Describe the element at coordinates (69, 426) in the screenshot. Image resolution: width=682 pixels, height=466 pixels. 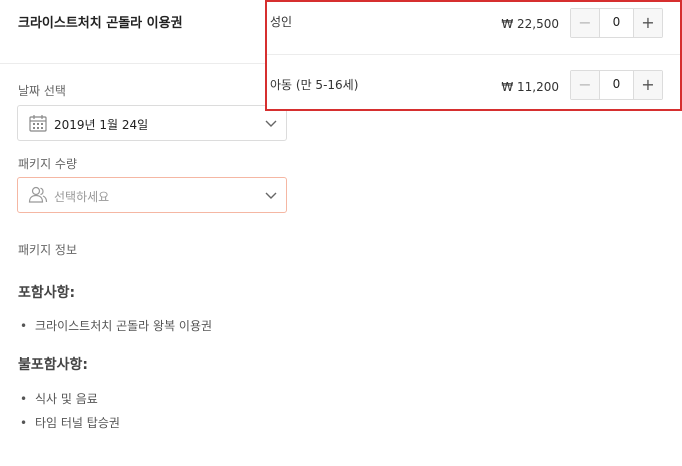
I see `list-item: 타임 터널 탑승권` at that location.